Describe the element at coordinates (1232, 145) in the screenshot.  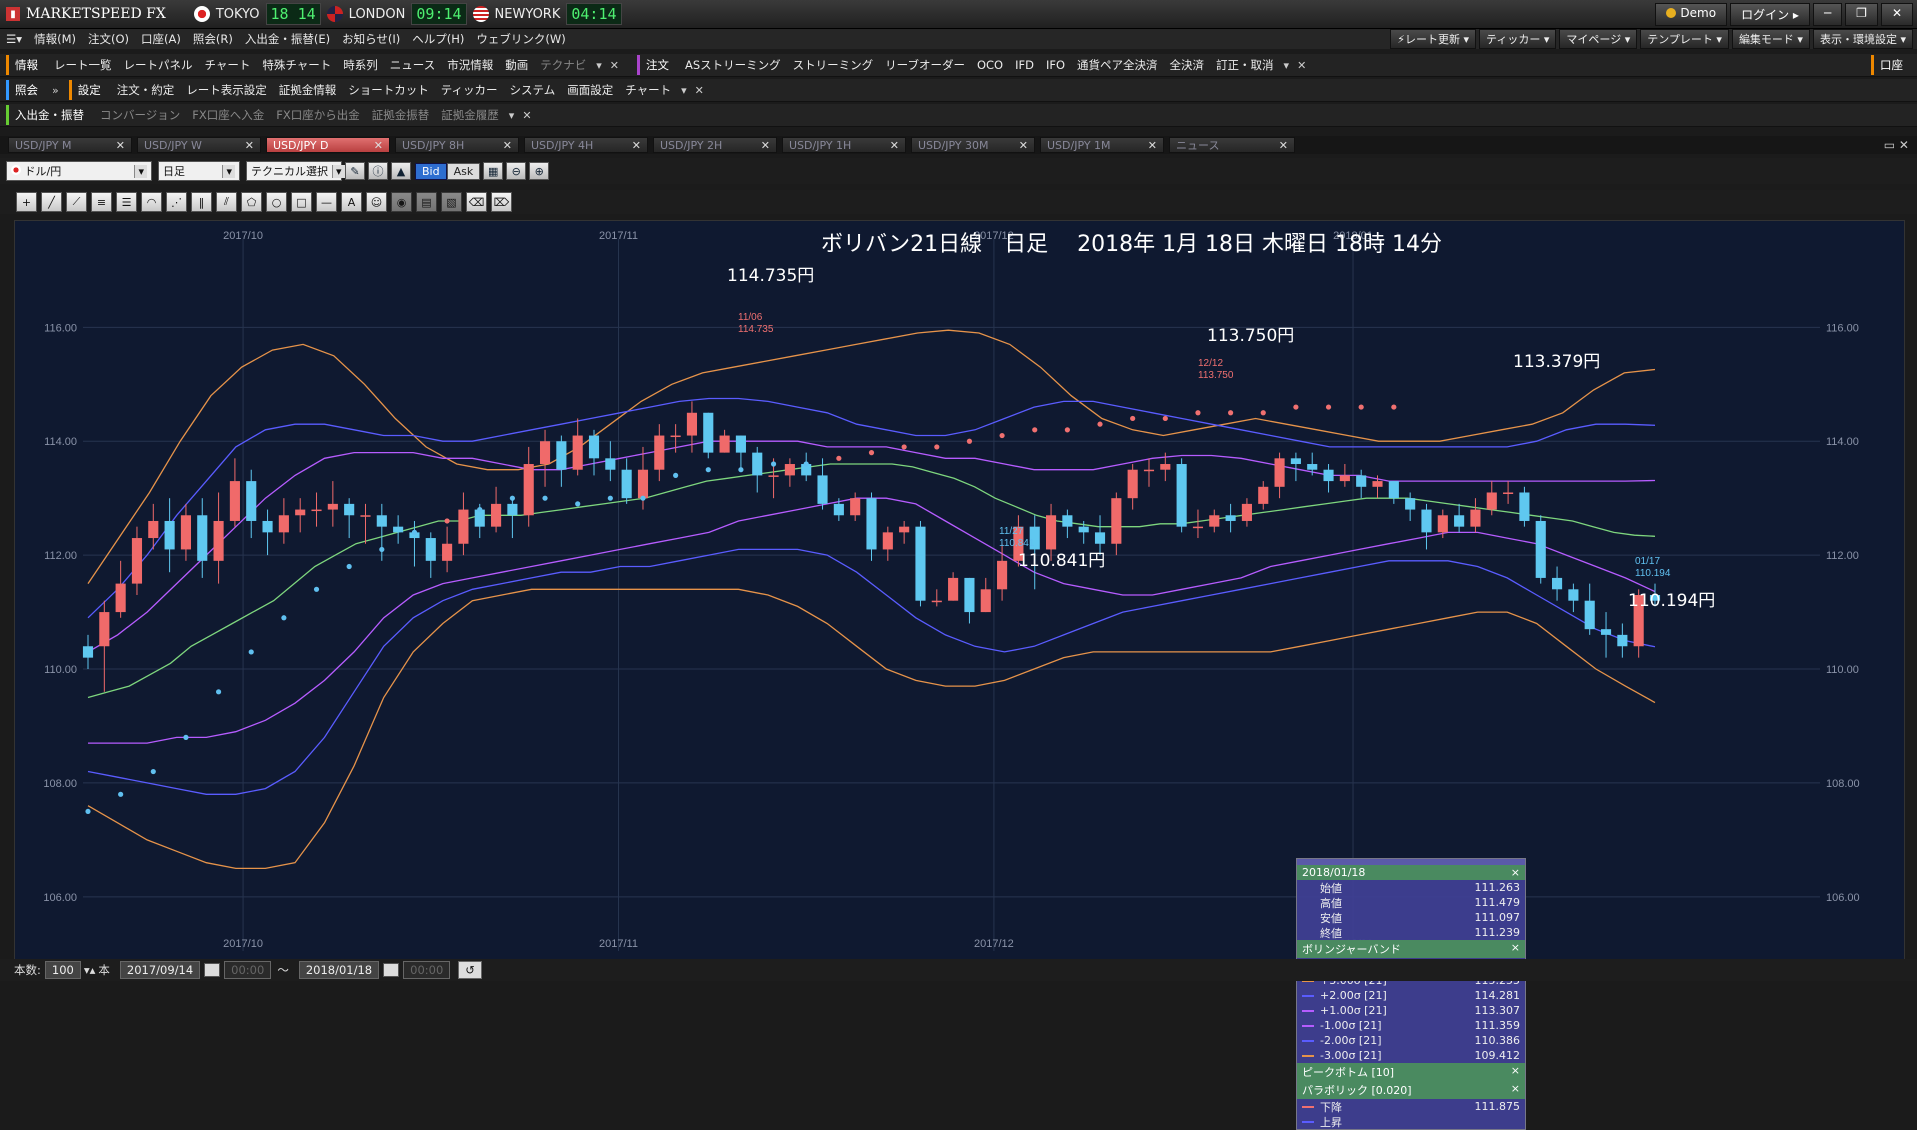
I see `tab-news: ニュース ✕` at that location.